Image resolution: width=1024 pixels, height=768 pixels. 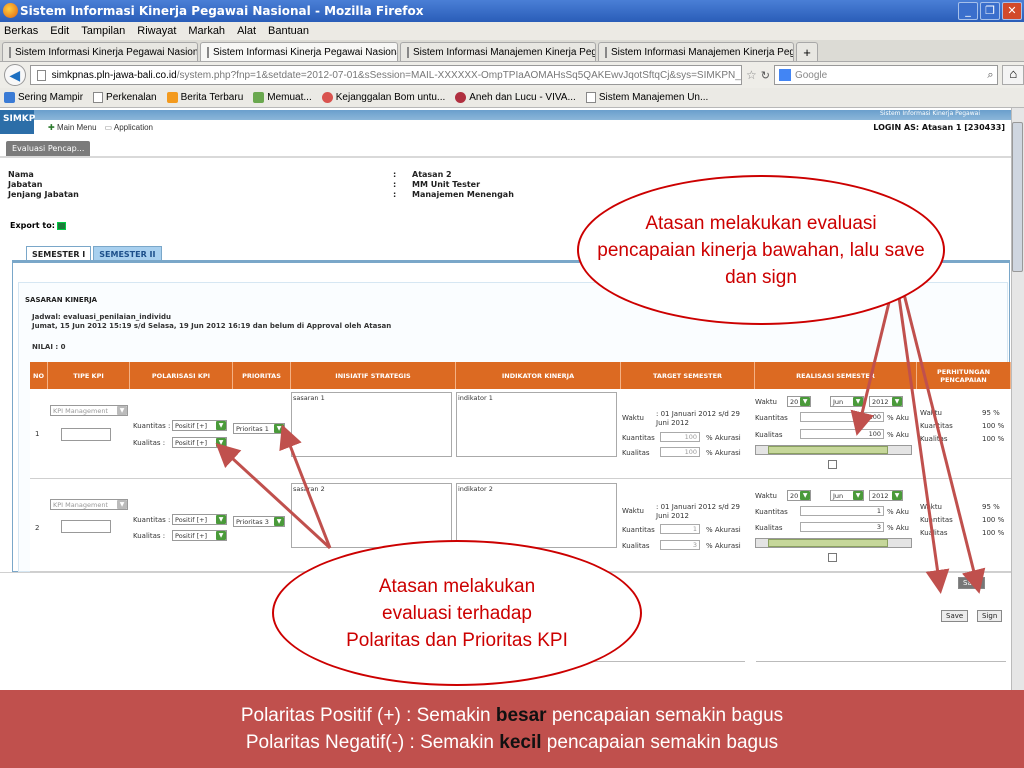 What do you see at coordinates (521, 715) in the screenshot?
I see `footer-bold: besar` at bounding box center [521, 715].